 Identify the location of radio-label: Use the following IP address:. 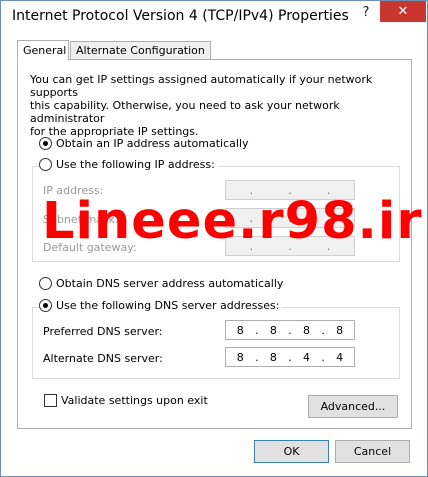
(135, 164).